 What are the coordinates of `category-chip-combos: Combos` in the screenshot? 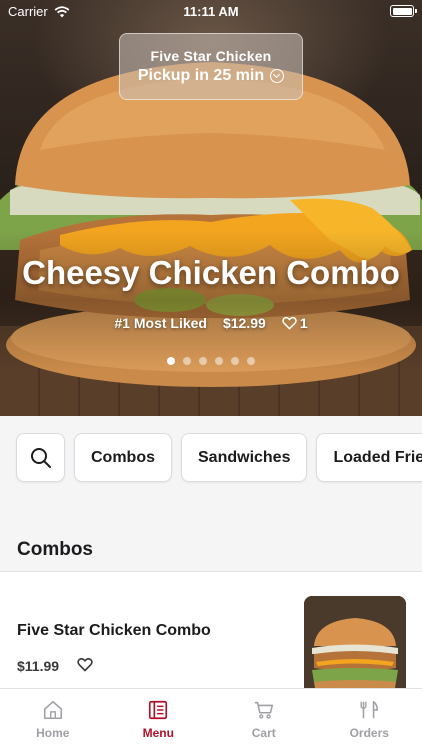 It's located at (123, 457).